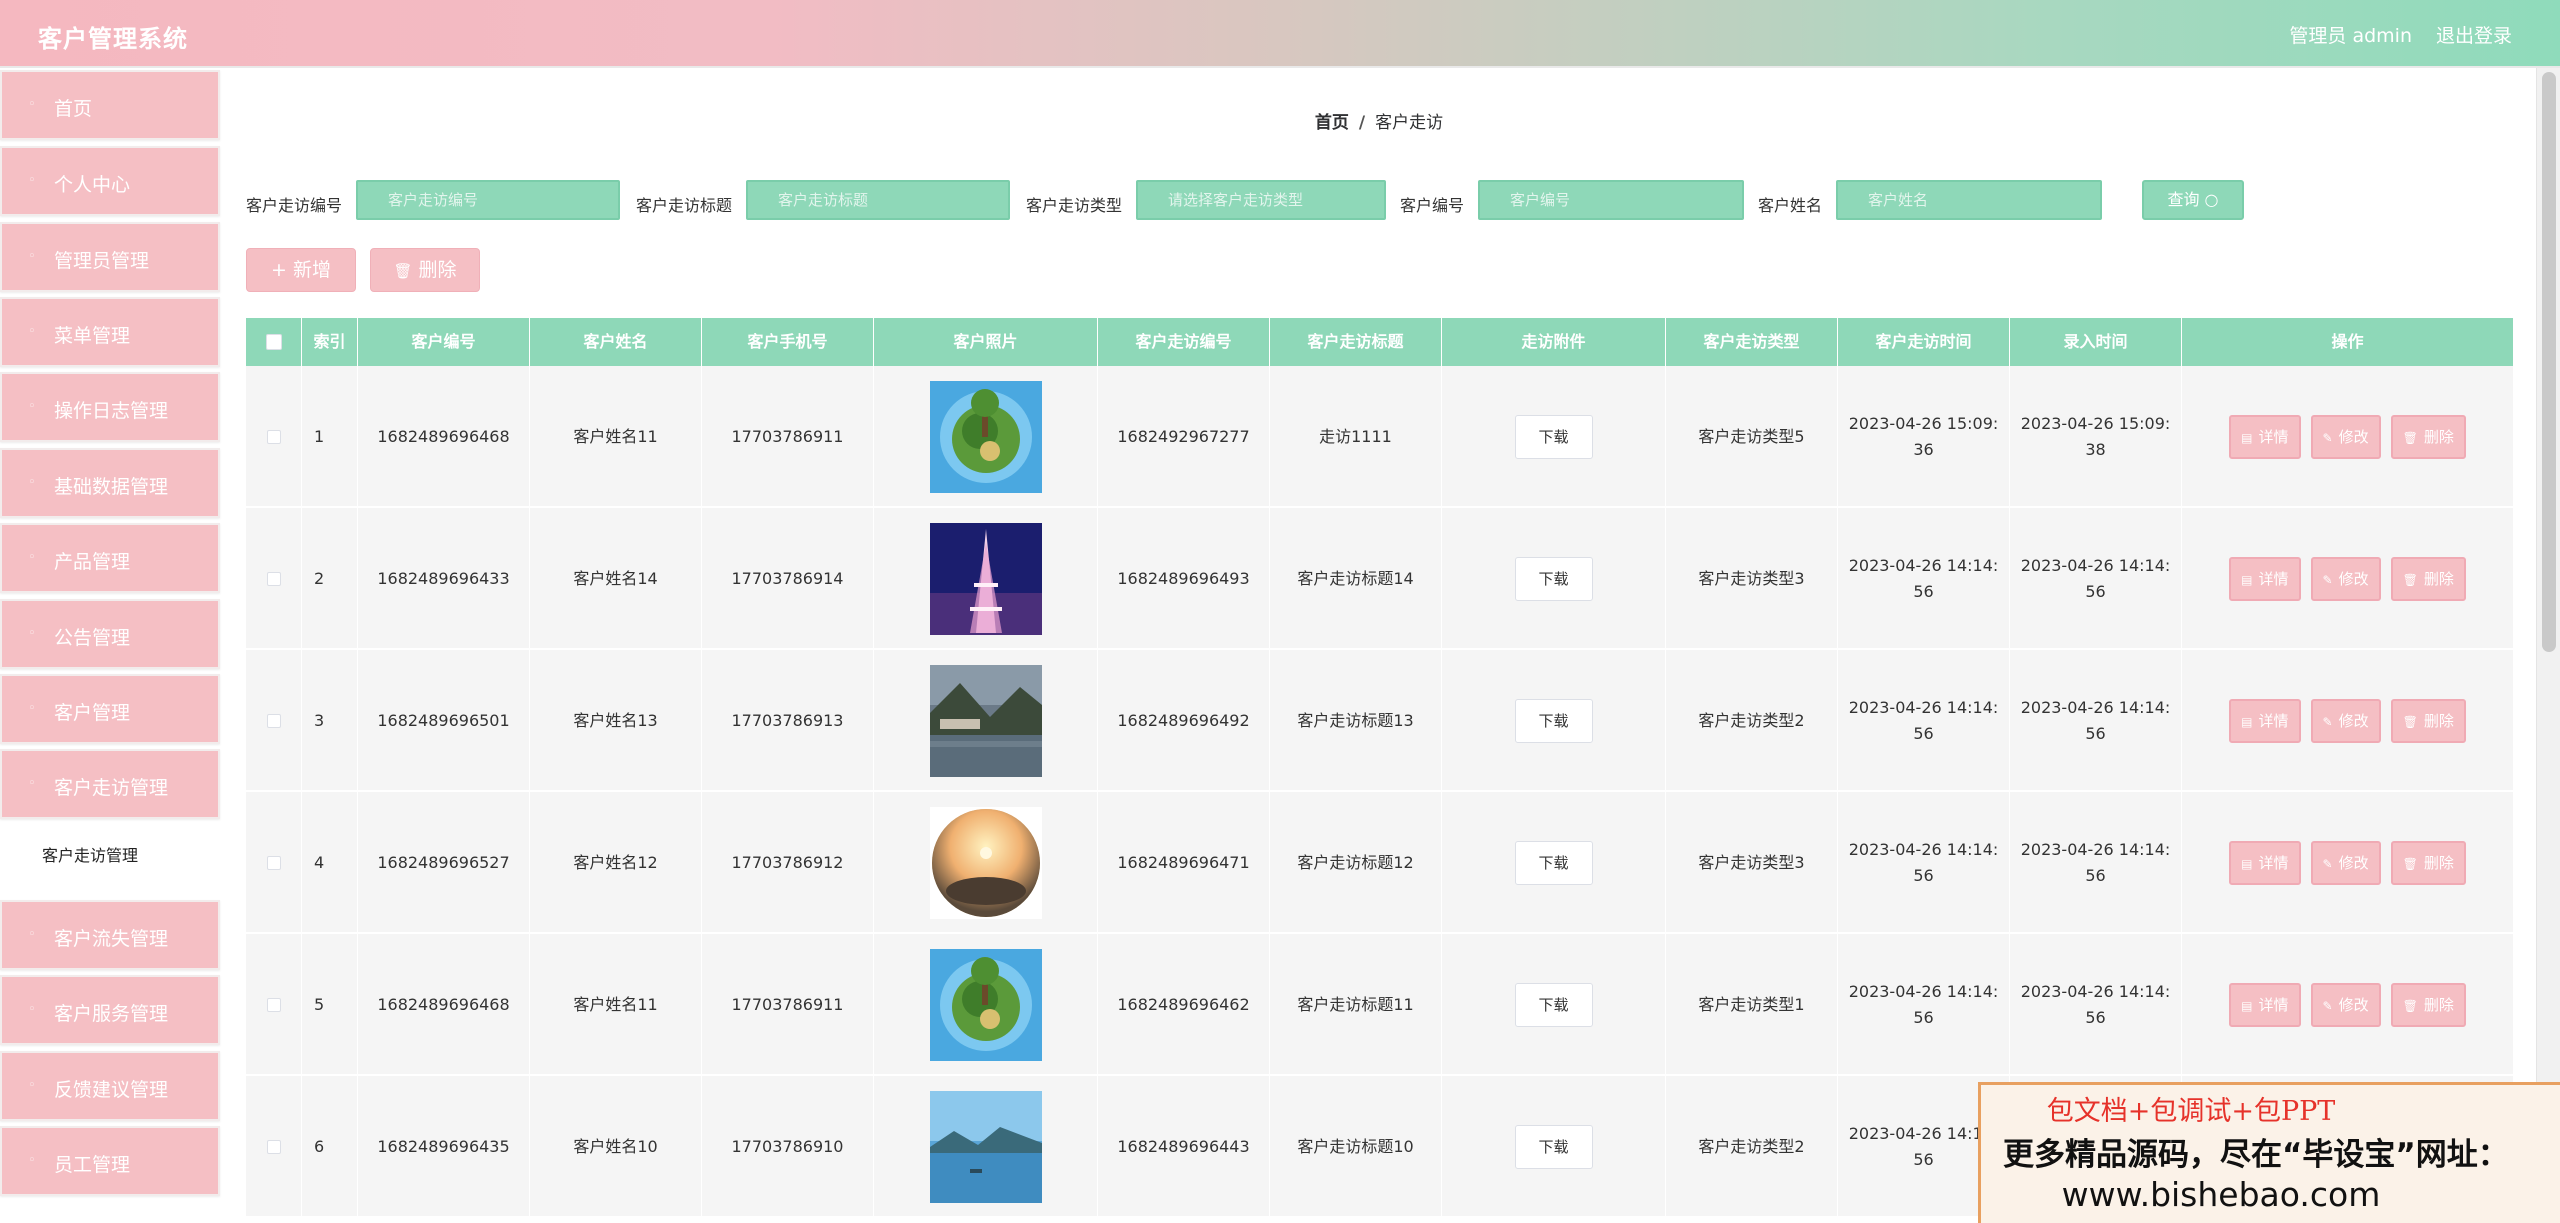 Image resolution: width=2560 pixels, height=1223 pixels. What do you see at coordinates (1611, 200) in the screenshot?
I see `customer-no-input` at bounding box center [1611, 200].